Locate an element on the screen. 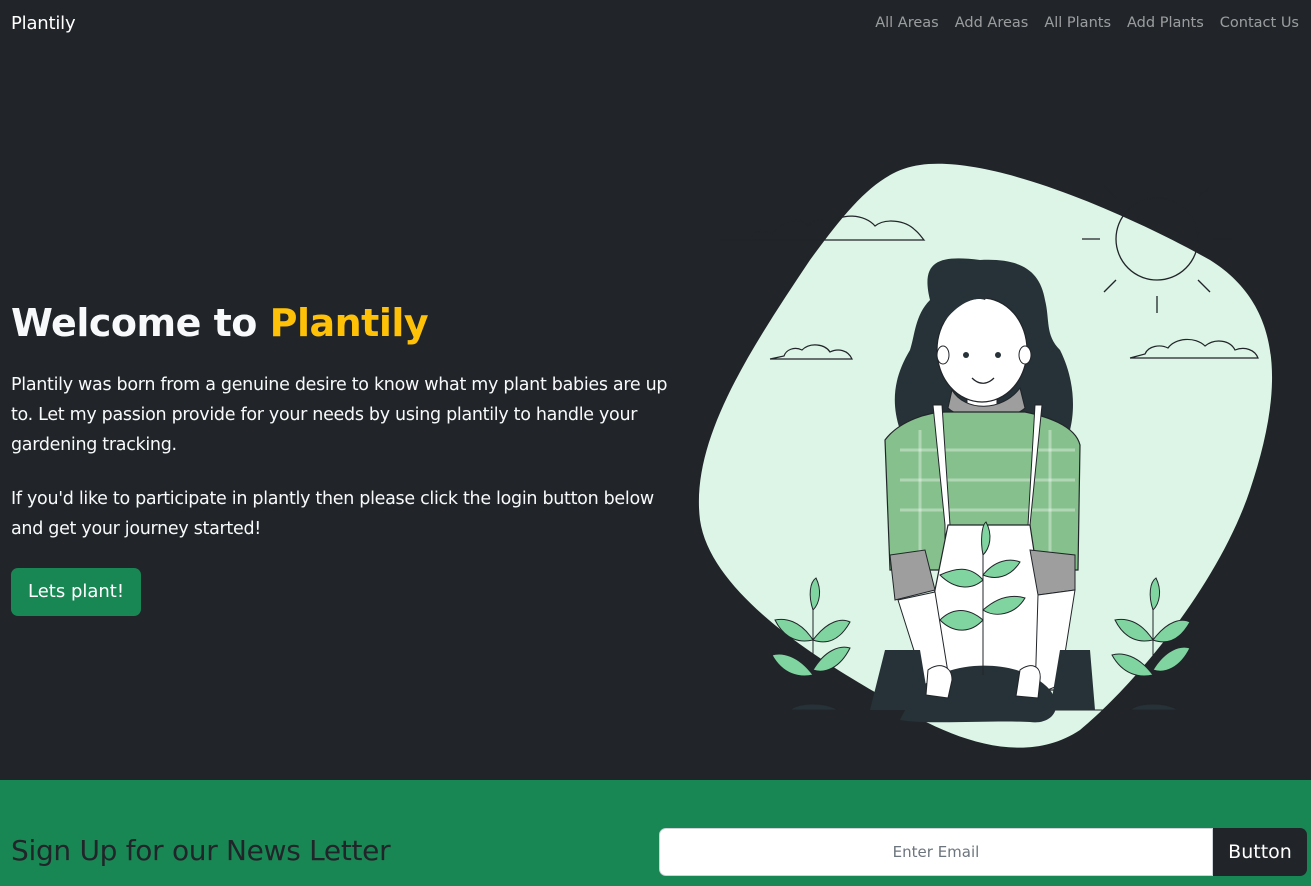 The image size is (1311, 886). nav-link-all-areas: All Areas is located at coordinates (907, 23).